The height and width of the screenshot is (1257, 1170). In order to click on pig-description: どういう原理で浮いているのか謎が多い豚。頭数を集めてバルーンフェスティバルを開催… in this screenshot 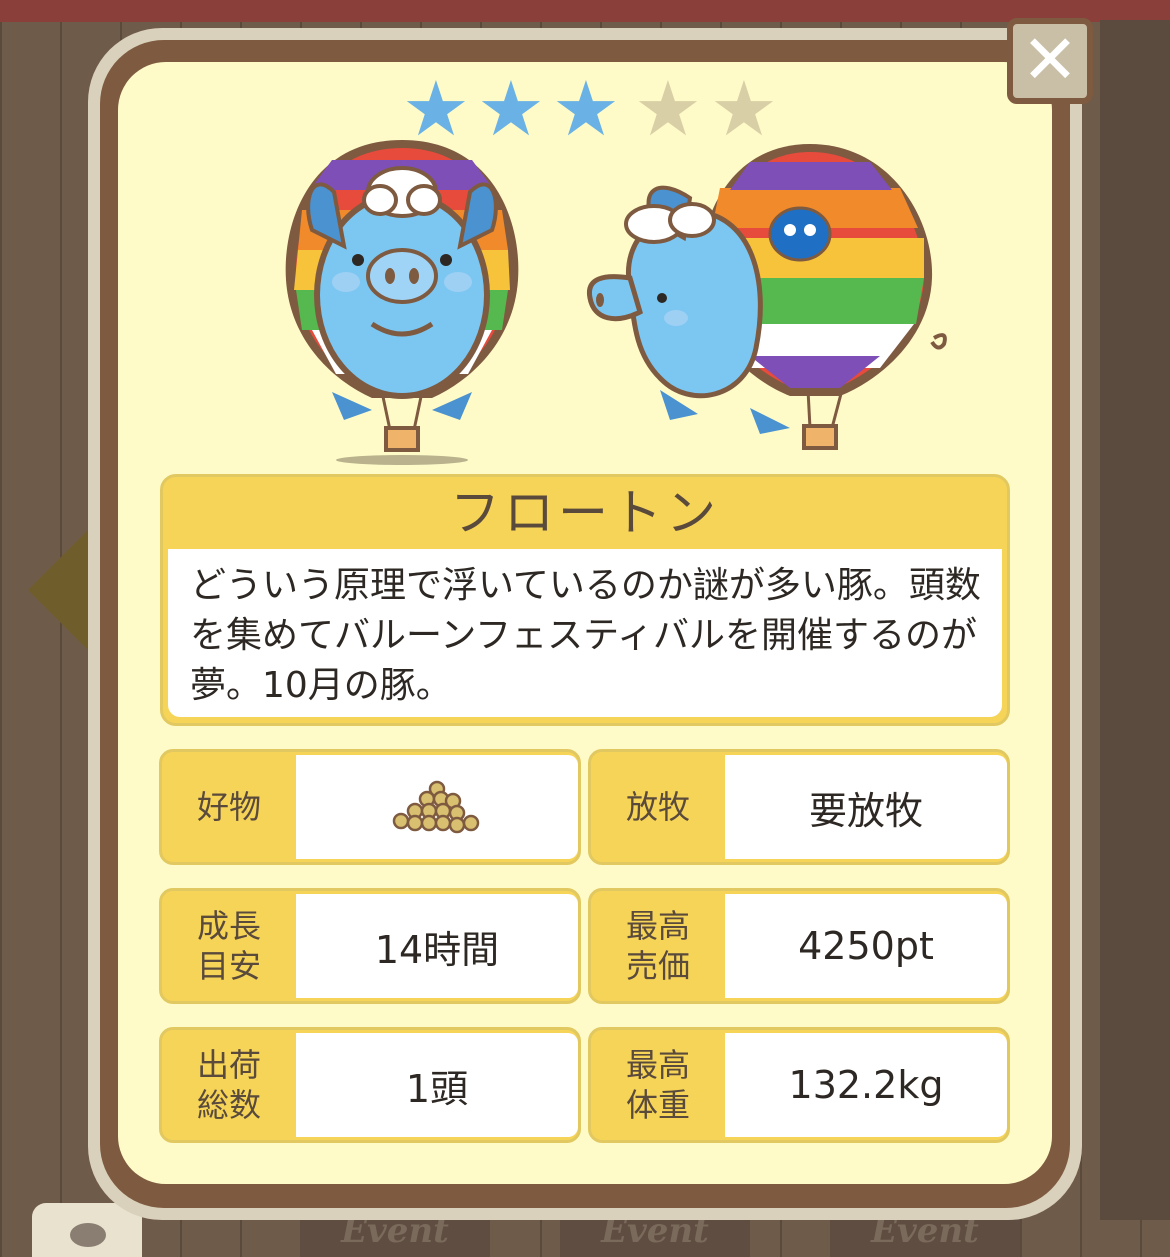, I will do `click(585, 635)`.